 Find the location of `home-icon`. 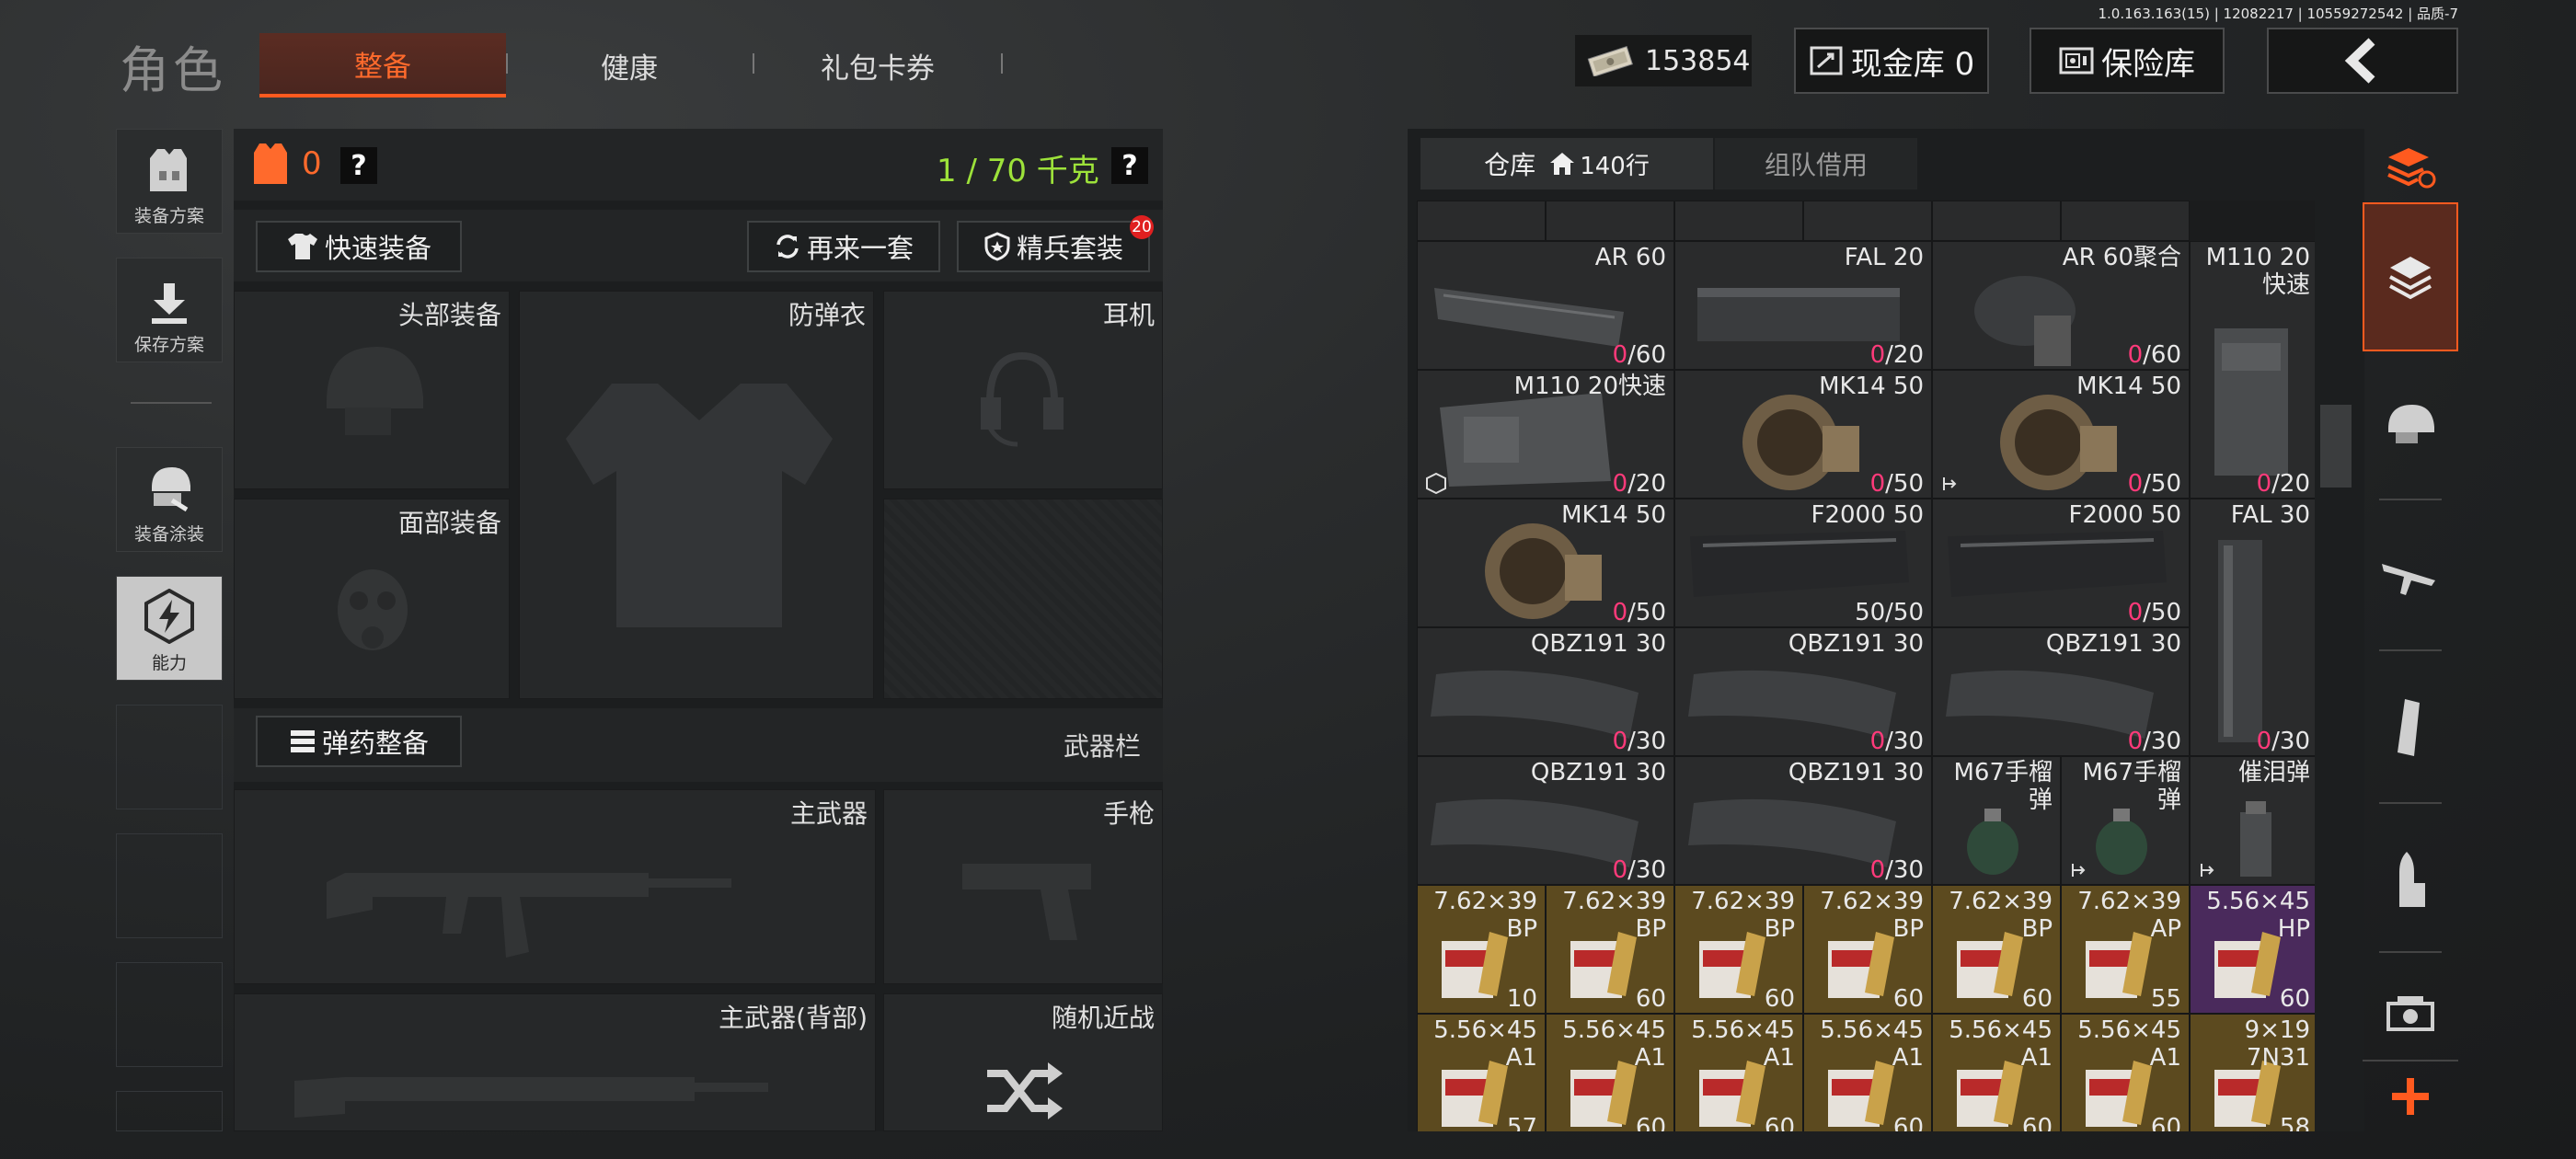

home-icon is located at coordinates (1562, 164).